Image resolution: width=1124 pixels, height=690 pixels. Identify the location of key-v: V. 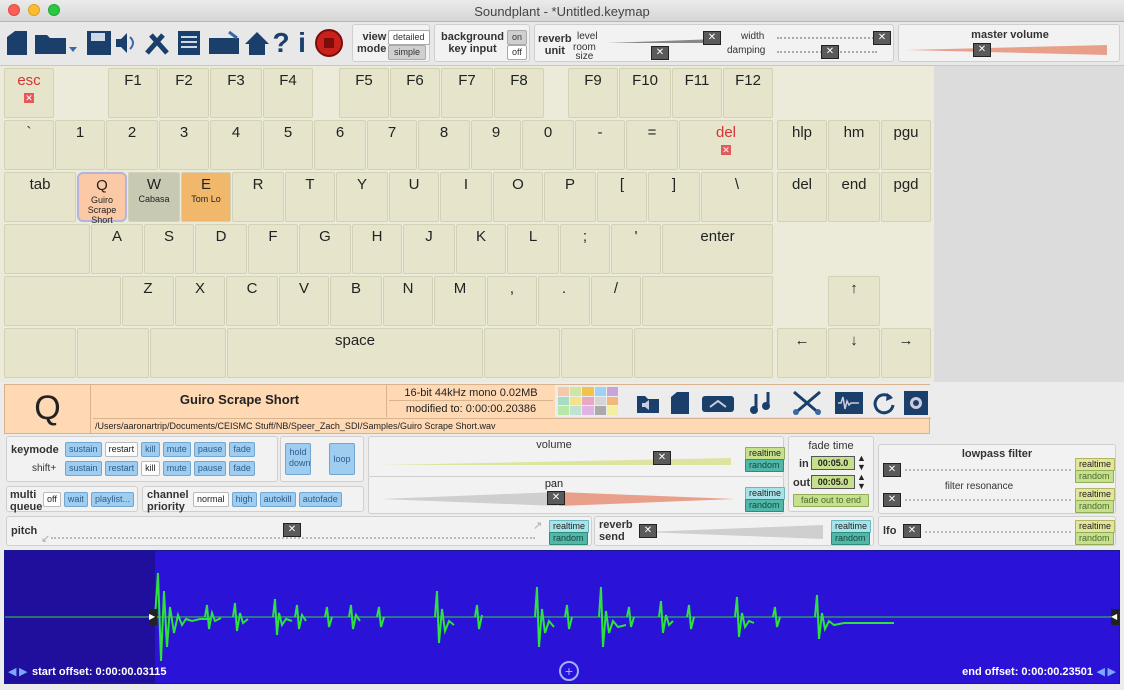
(304, 301).